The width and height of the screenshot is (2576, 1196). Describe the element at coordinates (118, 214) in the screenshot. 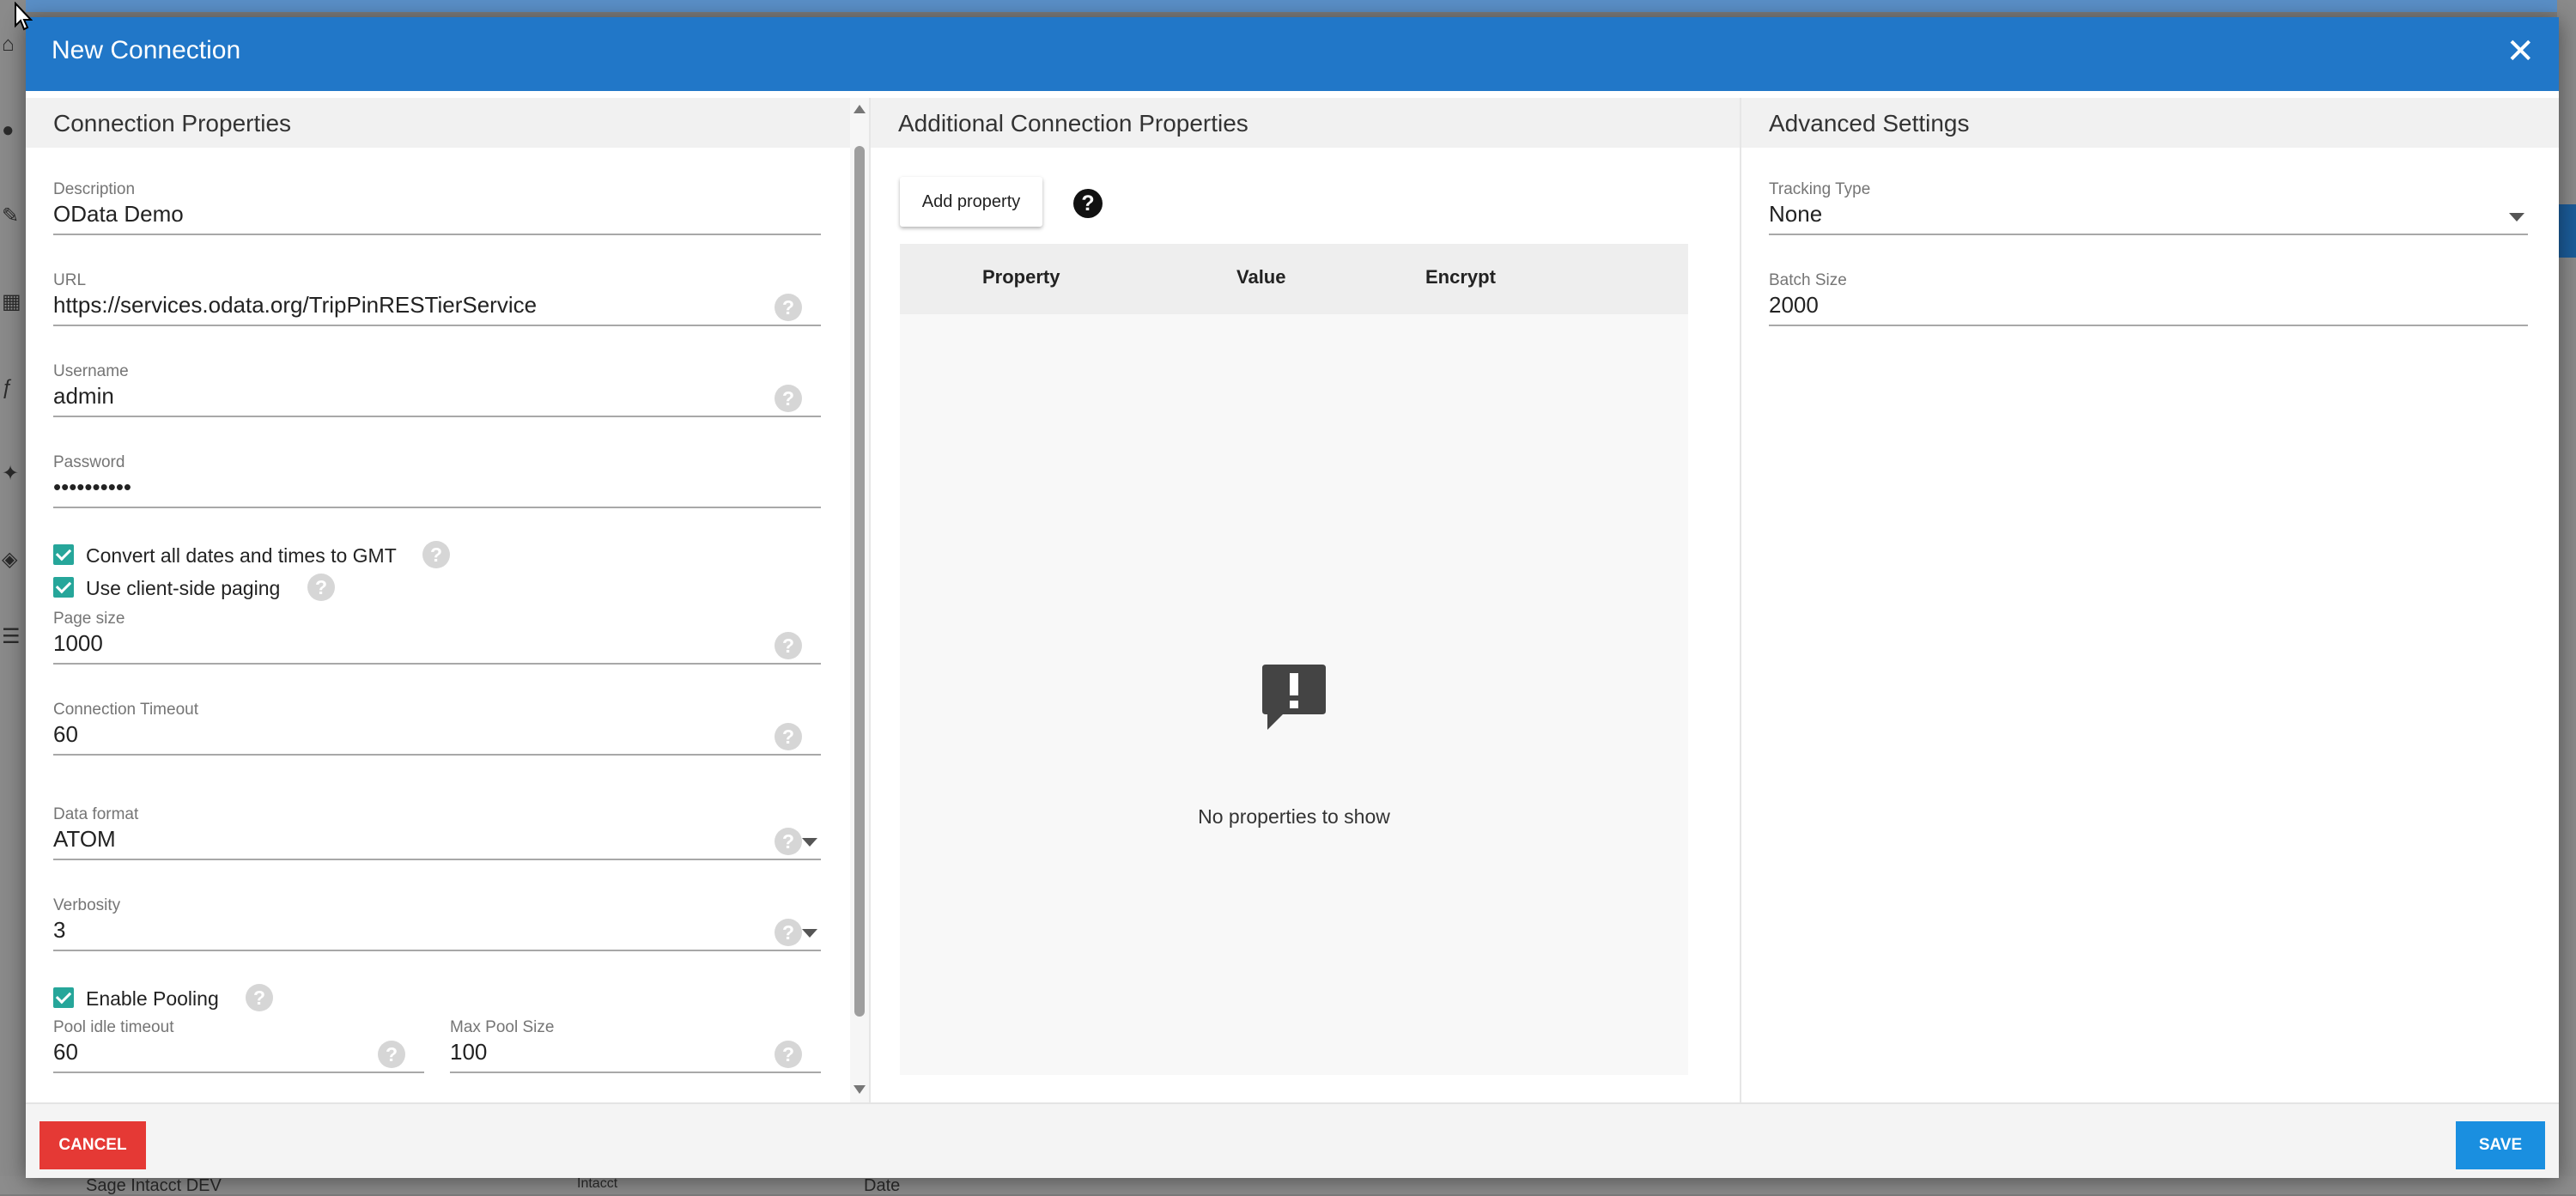

I see `description-input: OData Demo` at that location.